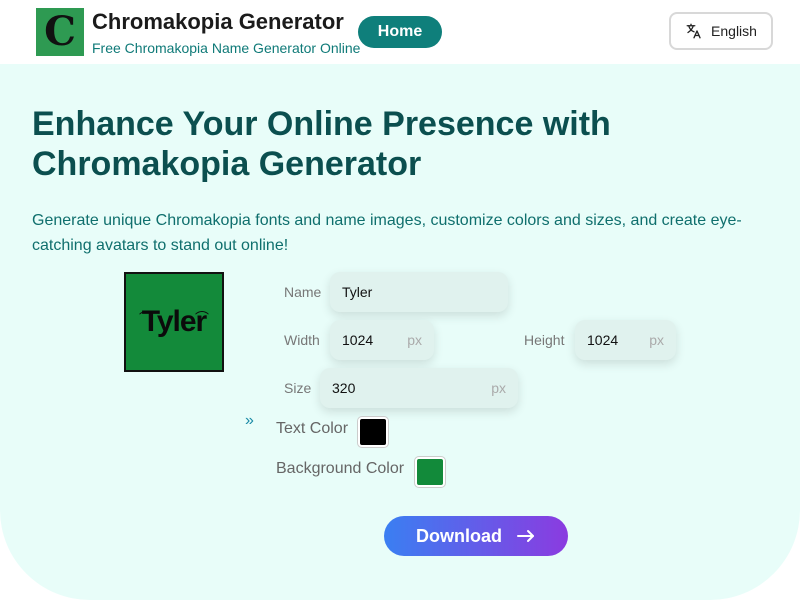  I want to click on translate-icon, so click(693, 31).